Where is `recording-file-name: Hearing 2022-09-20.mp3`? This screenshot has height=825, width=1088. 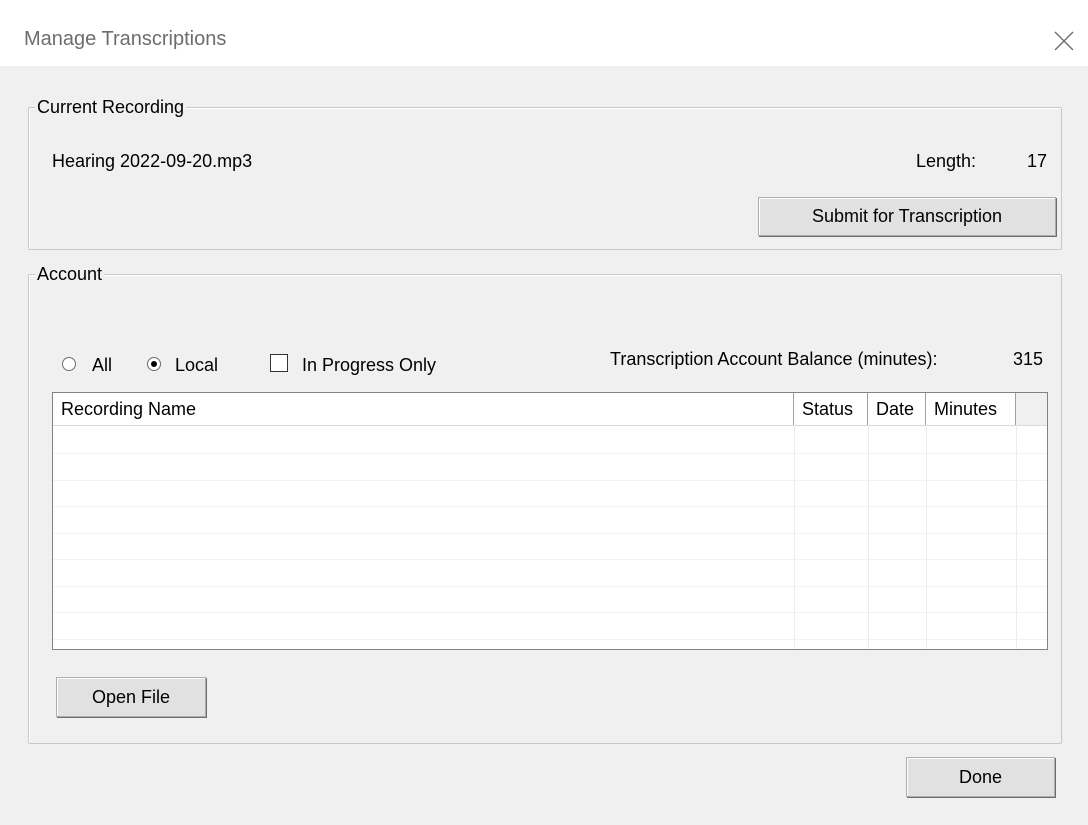 recording-file-name: Hearing 2022-09-20.mp3 is located at coordinates (152, 161).